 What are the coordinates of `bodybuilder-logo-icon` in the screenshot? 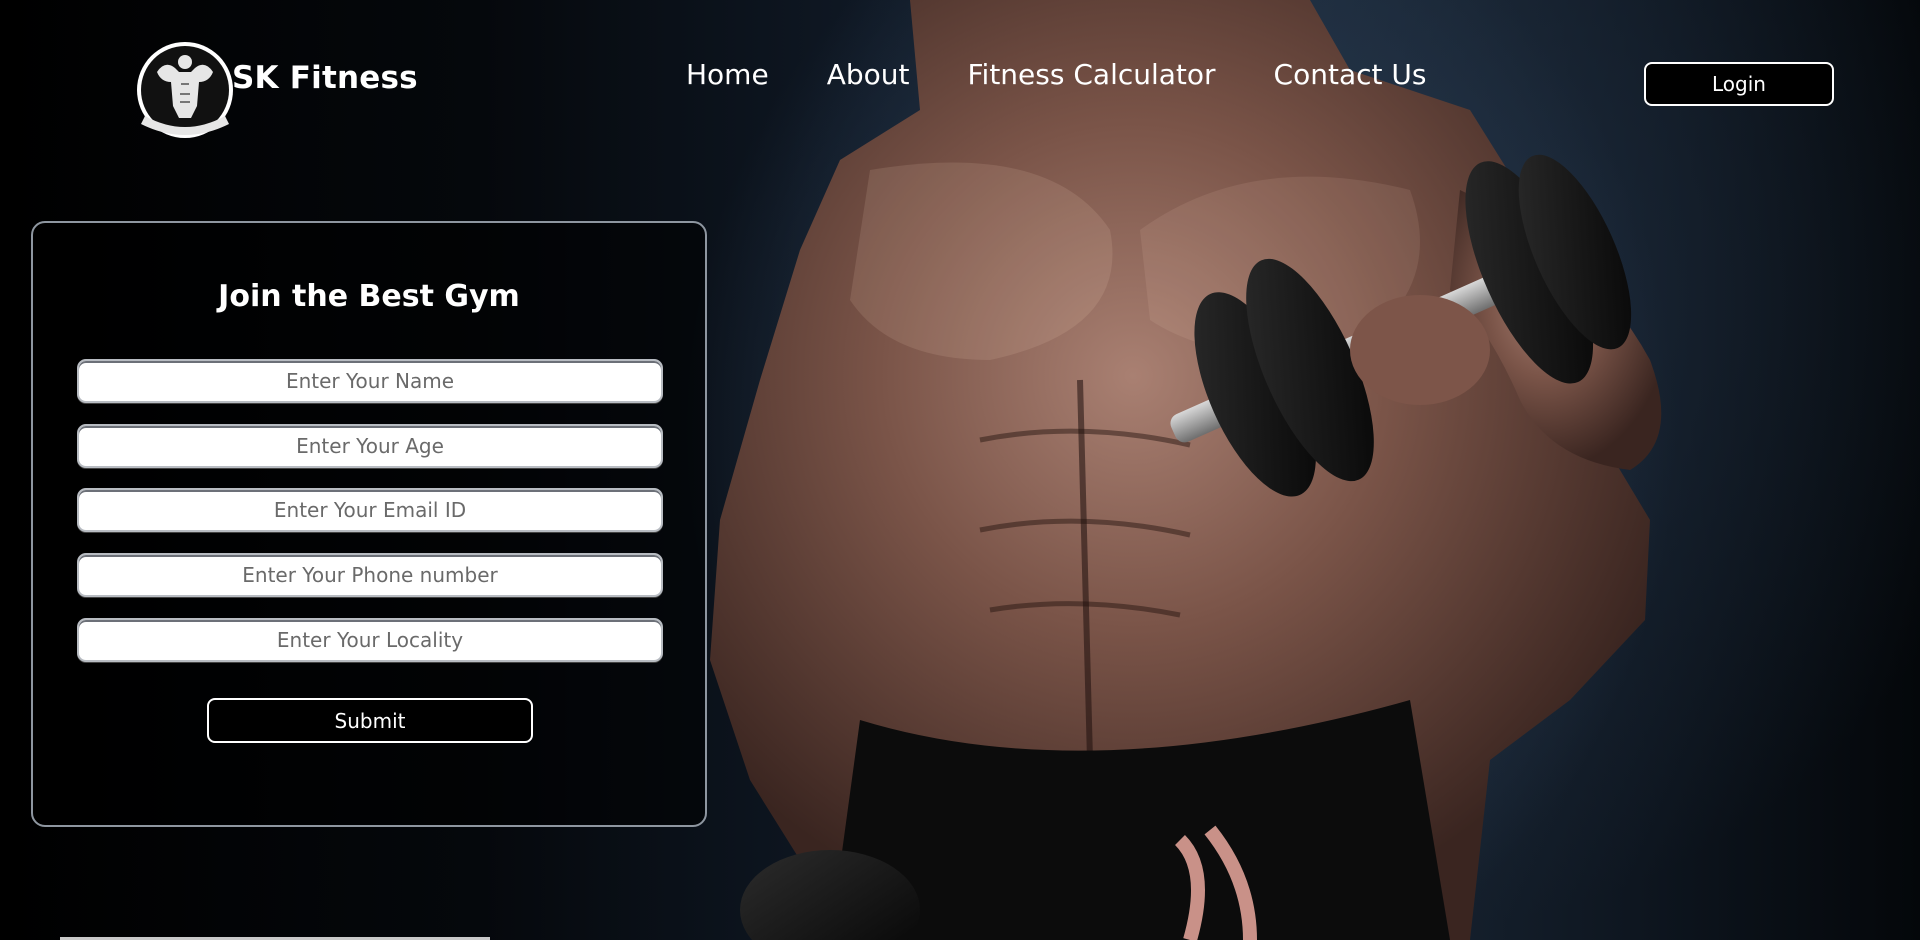 It's located at (184, 90).